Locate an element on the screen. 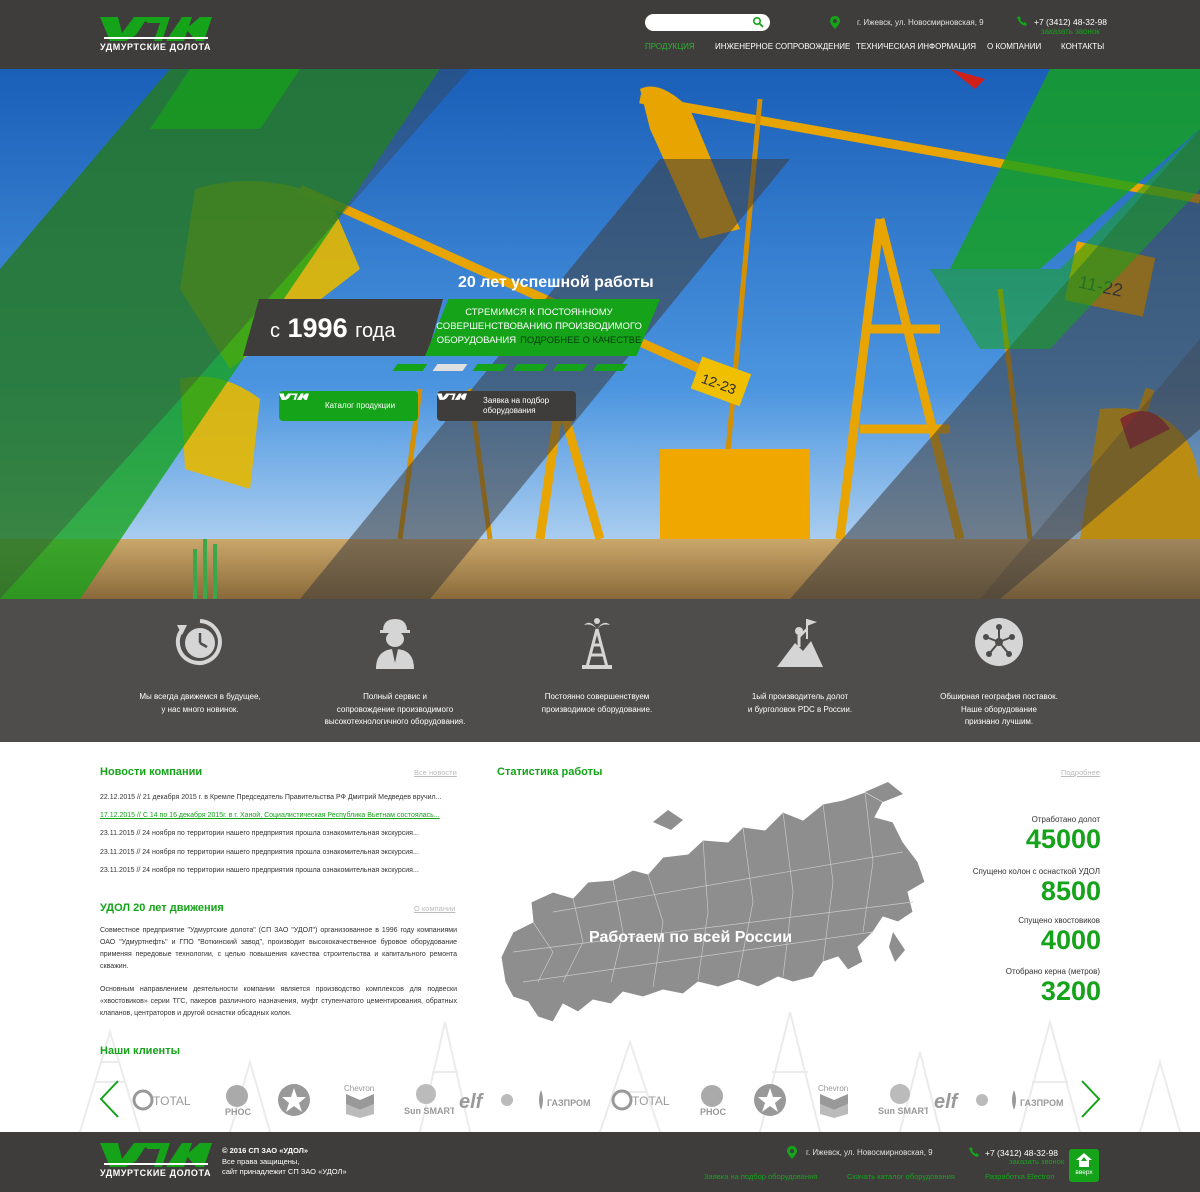  footer-callback-link: заказать звонок is located at coordinates (1036, 1161).